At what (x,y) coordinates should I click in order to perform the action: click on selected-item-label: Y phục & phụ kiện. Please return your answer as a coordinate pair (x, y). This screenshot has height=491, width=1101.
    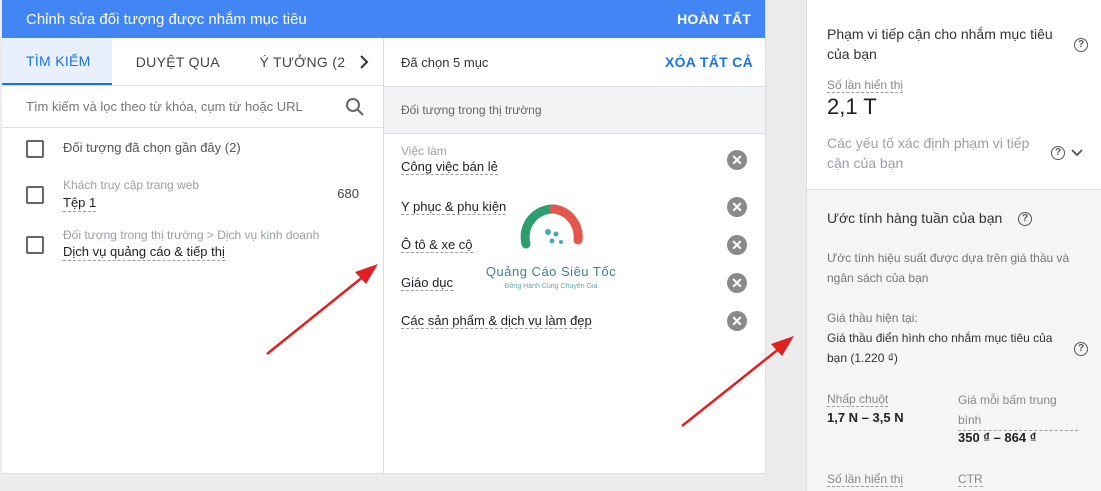
    Looking at the image, I should click on (454, 207).